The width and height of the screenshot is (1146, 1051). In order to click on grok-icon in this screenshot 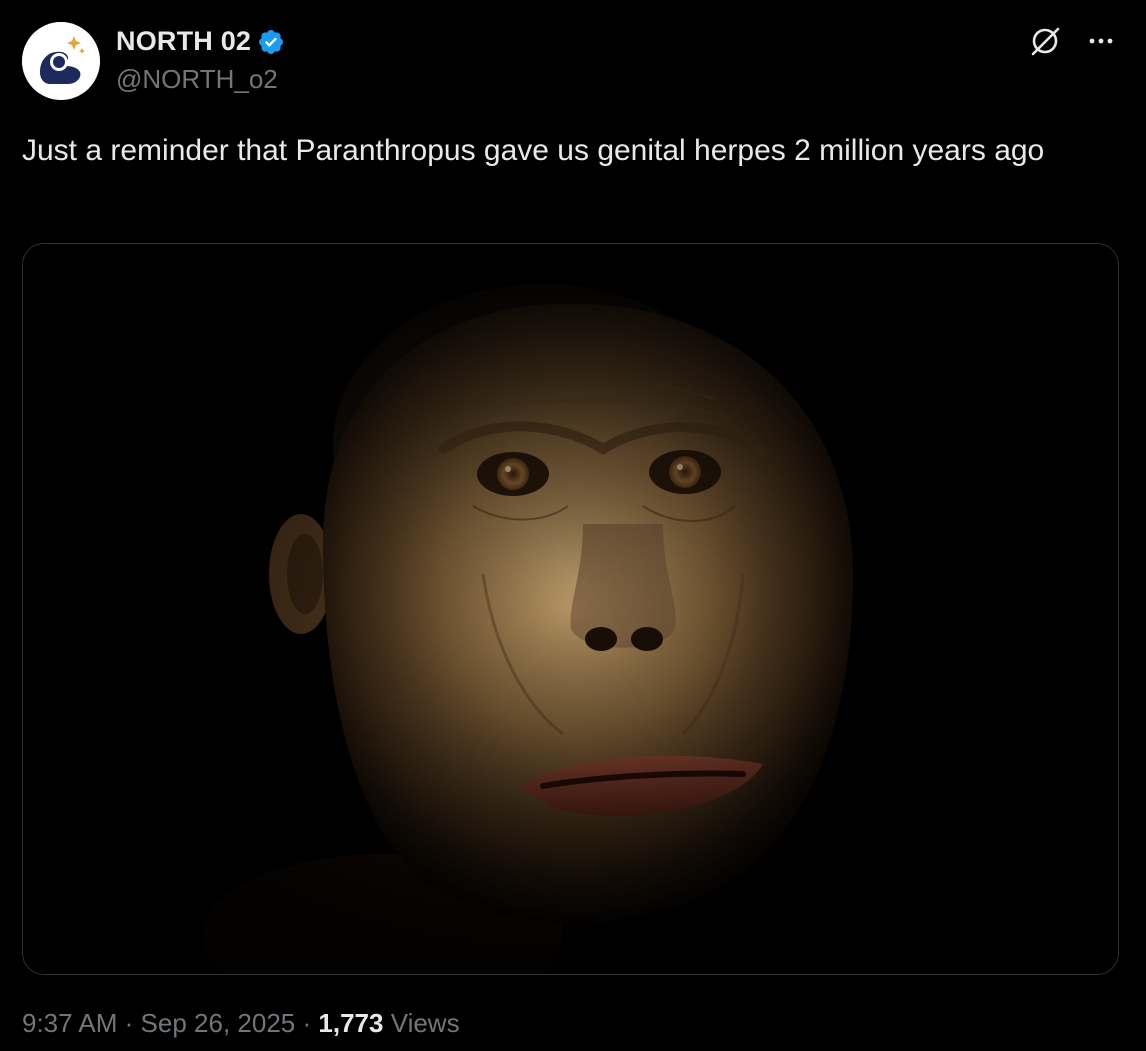, I will do `click(1045, 43)`.